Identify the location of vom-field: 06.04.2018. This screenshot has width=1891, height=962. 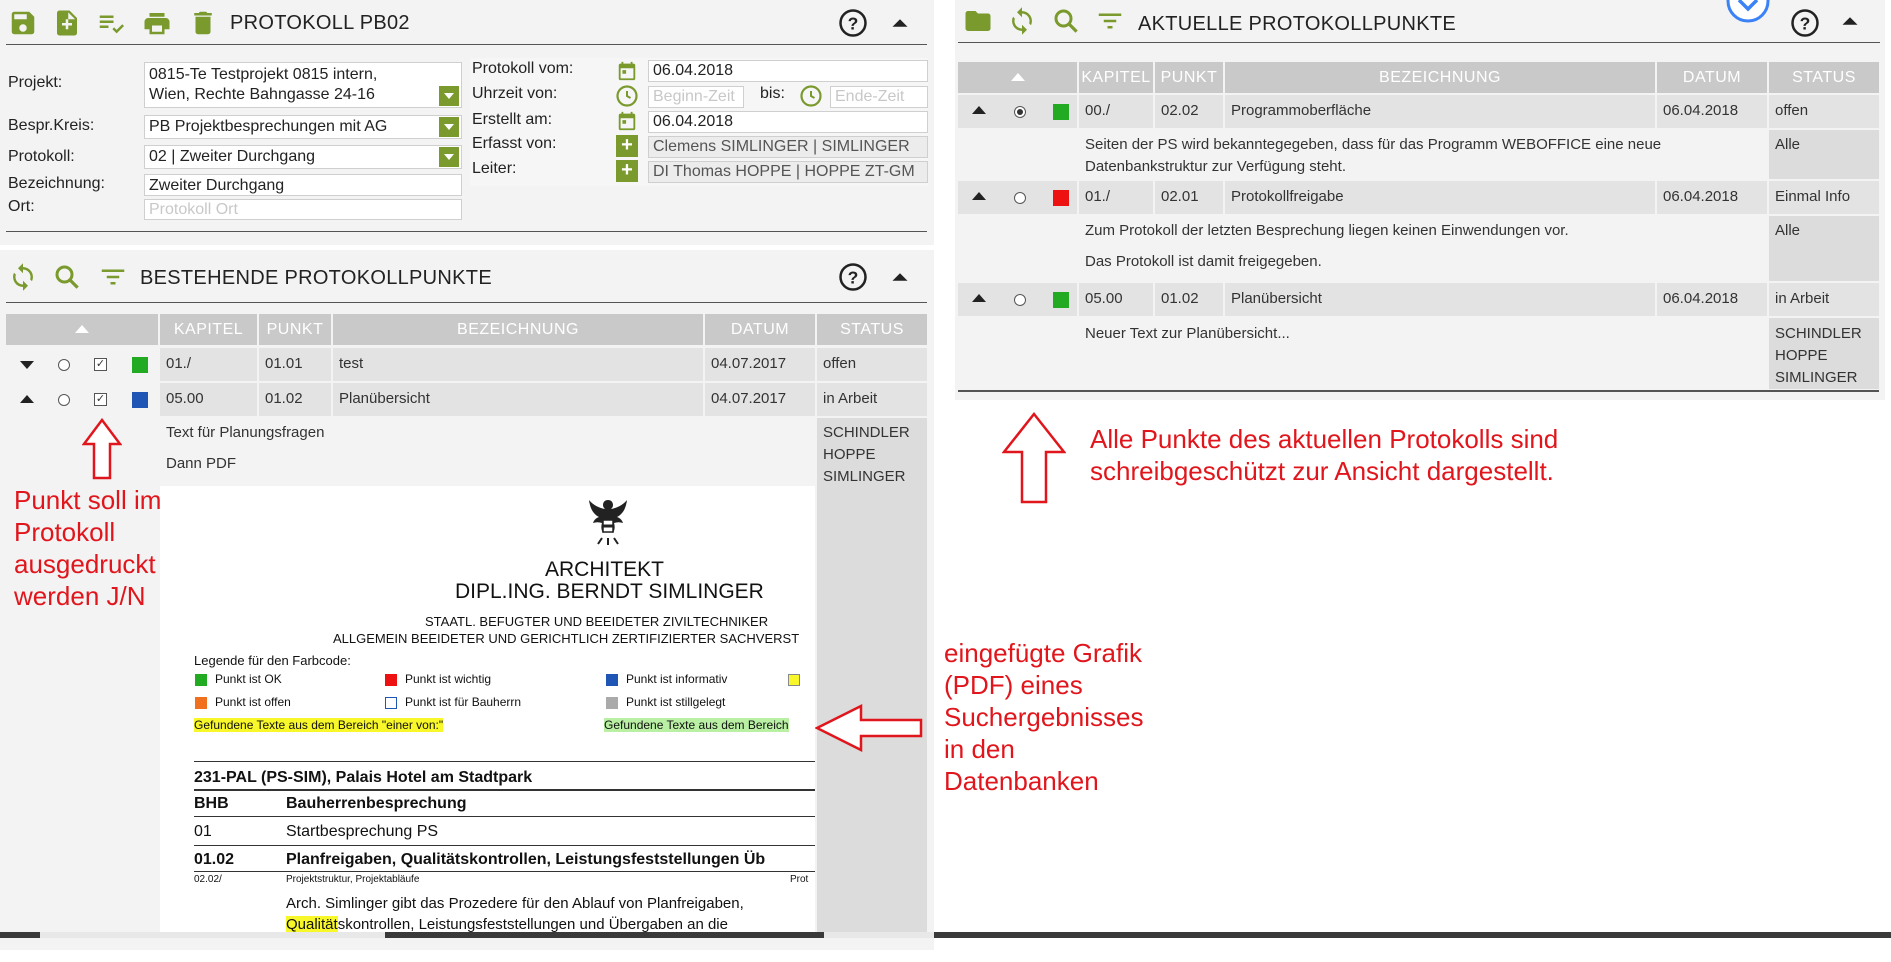
(788, 71).